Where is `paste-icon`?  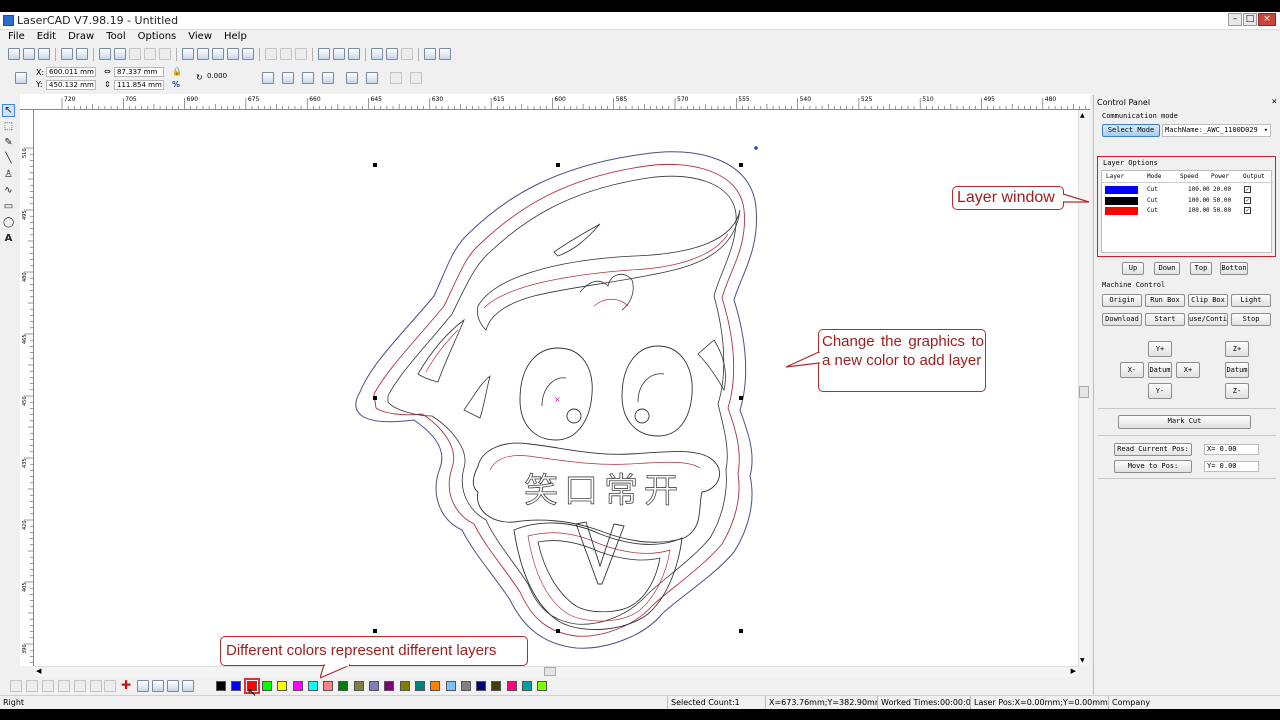 paste-icon is located at coordinates (135, 54).